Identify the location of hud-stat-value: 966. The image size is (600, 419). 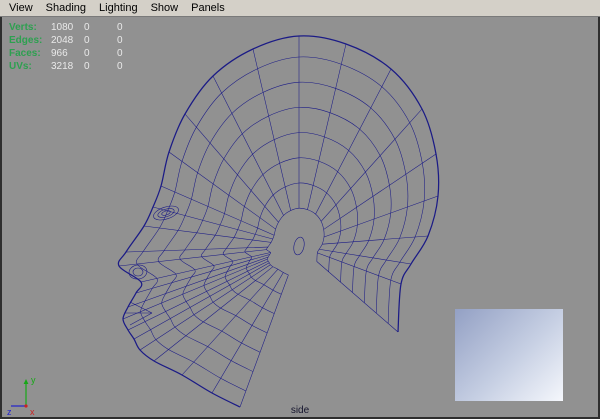
(59, 53).